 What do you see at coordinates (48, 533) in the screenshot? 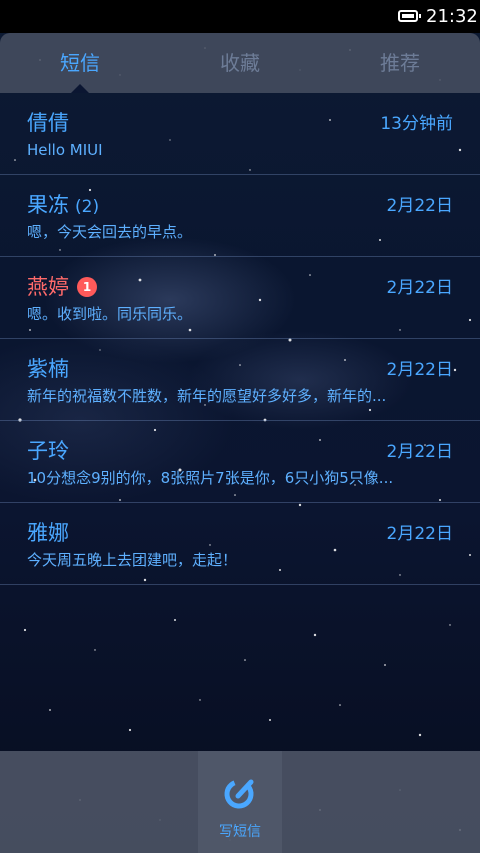
I see `contact-name: 雅娜` at bounding box center [48, 533].